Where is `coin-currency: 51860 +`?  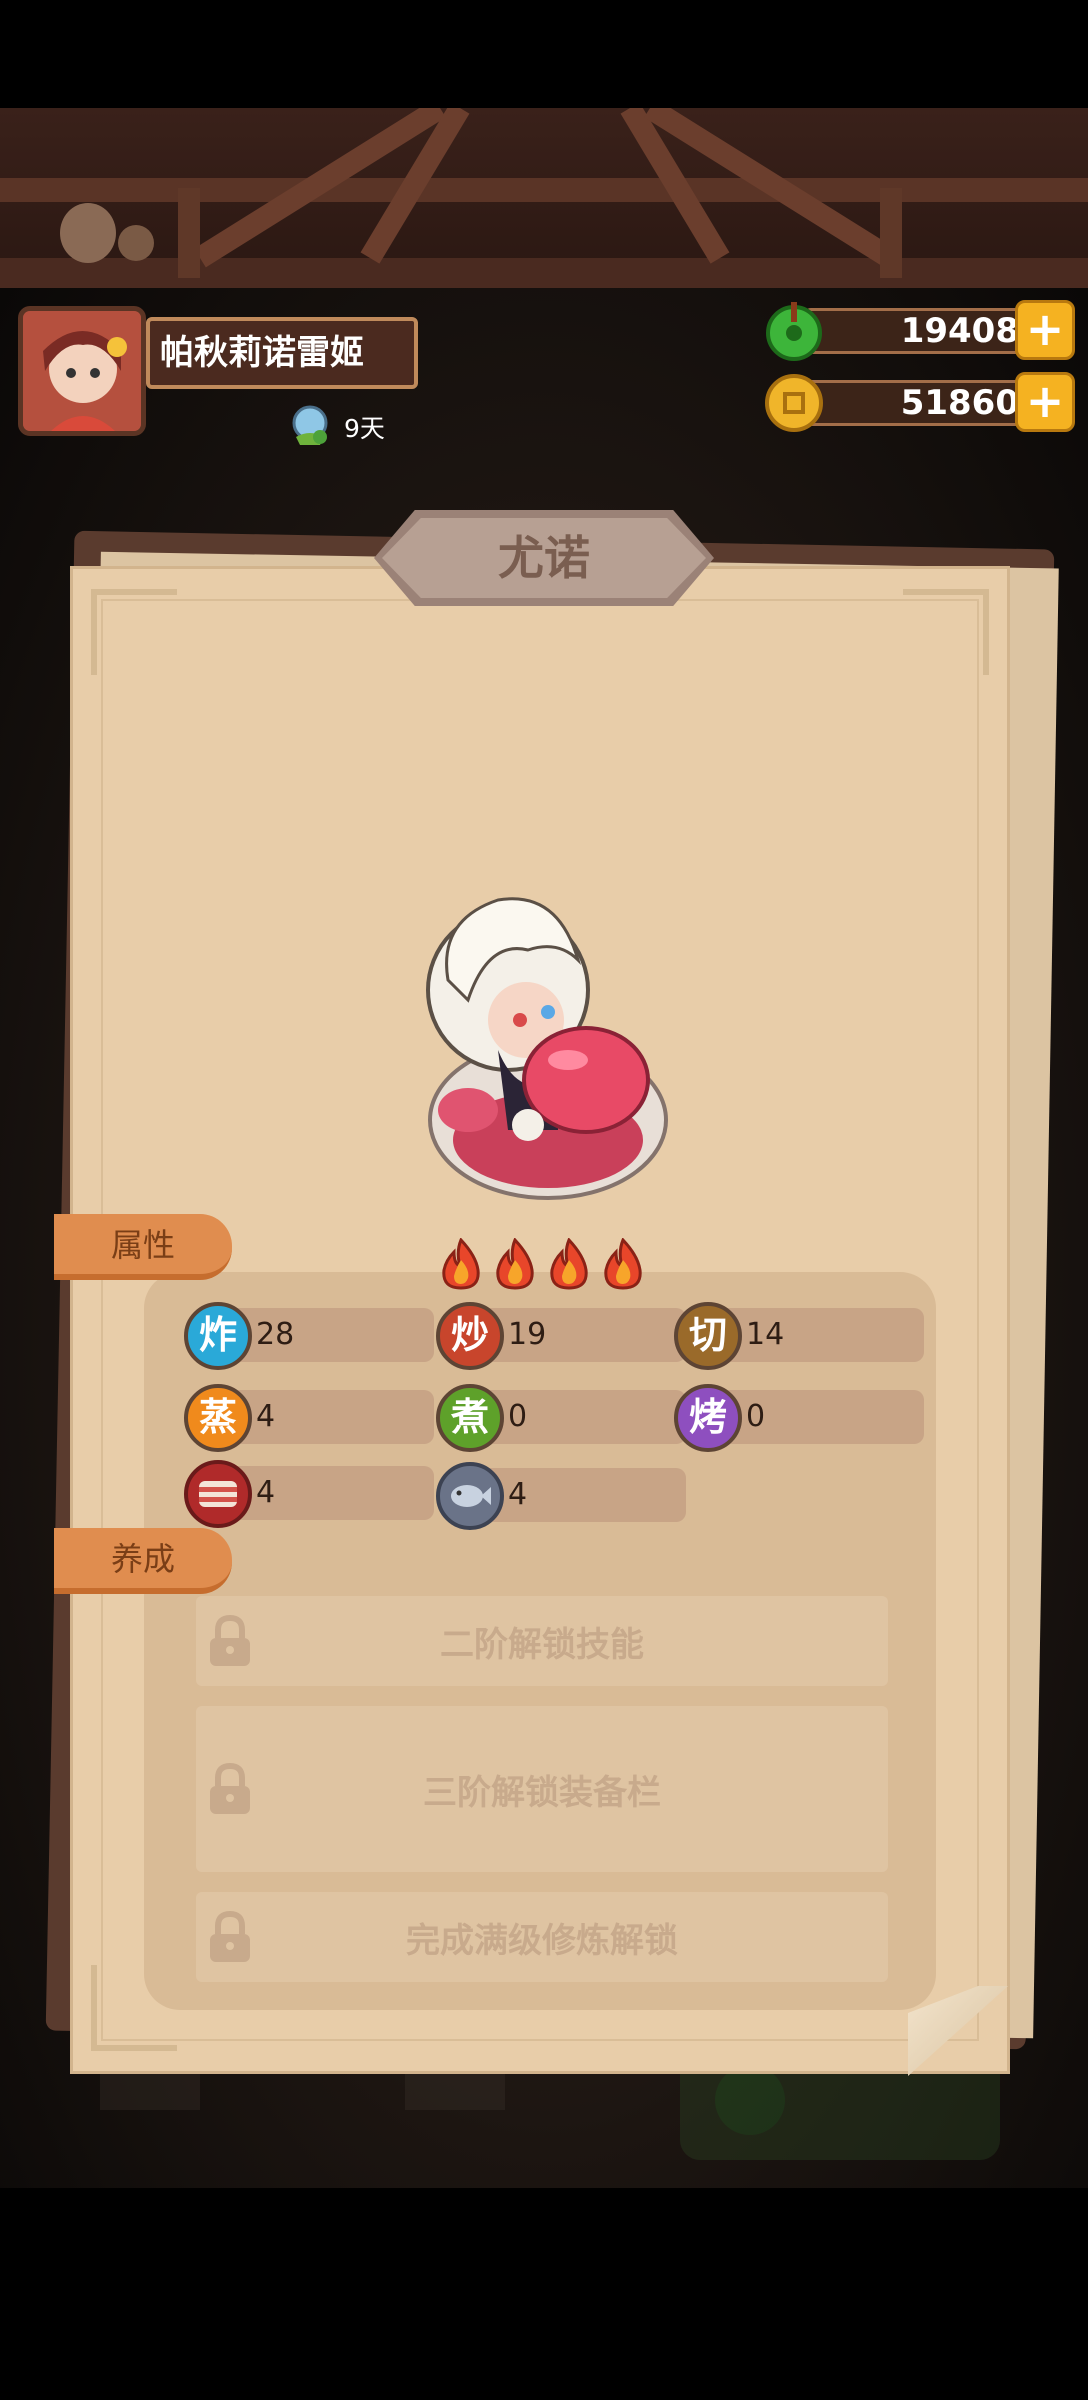
coin-currency: 51860 + is located at coordinates (919, 403).